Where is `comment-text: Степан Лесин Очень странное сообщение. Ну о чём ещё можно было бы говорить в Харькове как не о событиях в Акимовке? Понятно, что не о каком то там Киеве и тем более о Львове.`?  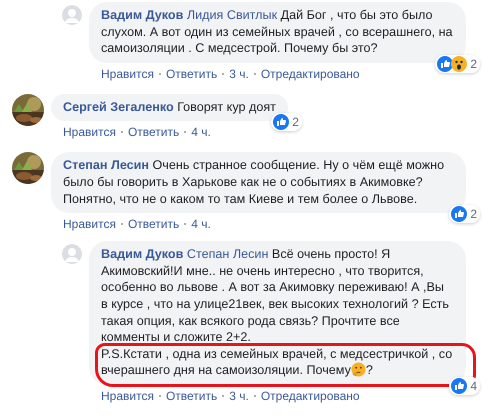
comment-text: Степан Лесин Очень странное сообщение. Ну о чём ещё можно было бы говорить в Харькове как не о событиях в Акимовке? Понятно, что не о каком то там Киеве и тем более о Львове. is located at coordinates (254, 182).